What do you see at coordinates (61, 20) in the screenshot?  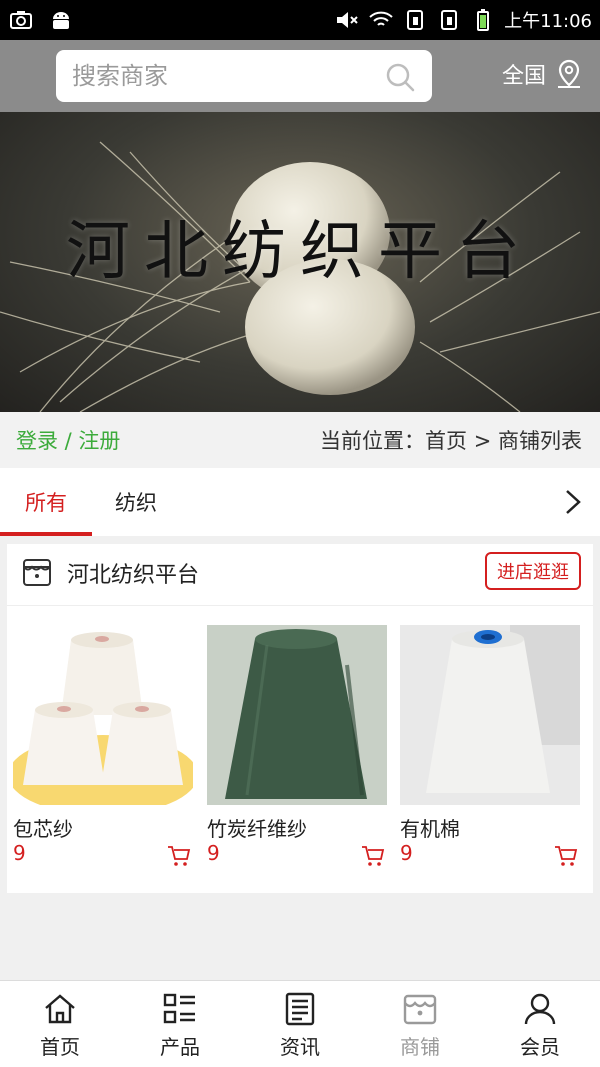 I see `android-icon` at bounding box center [61, 20].